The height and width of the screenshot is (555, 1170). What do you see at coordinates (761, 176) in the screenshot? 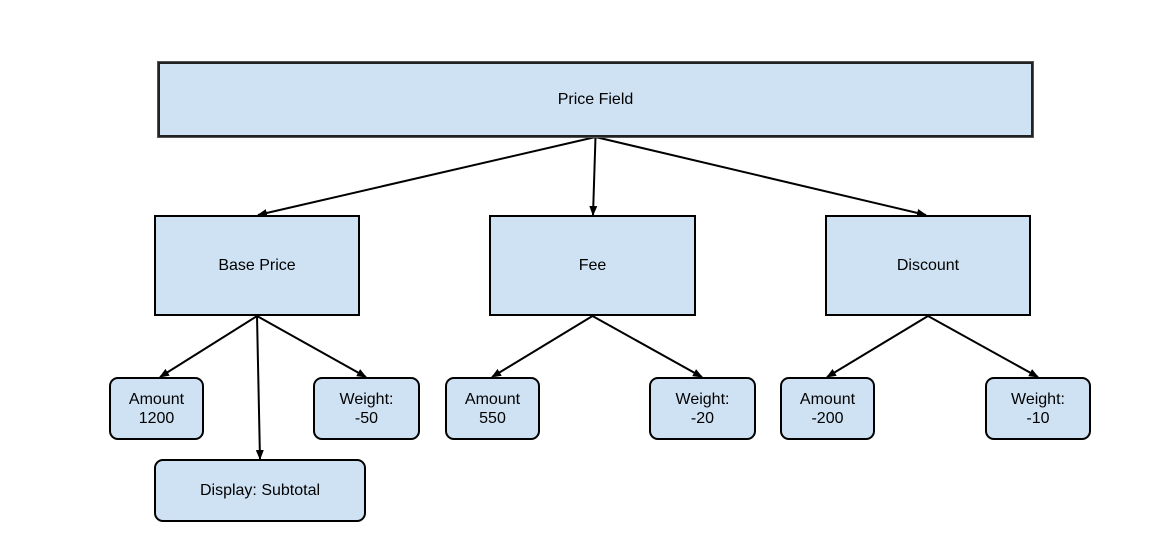
I see `edge-price-field-to-discount` at bounding box center [761, 176].